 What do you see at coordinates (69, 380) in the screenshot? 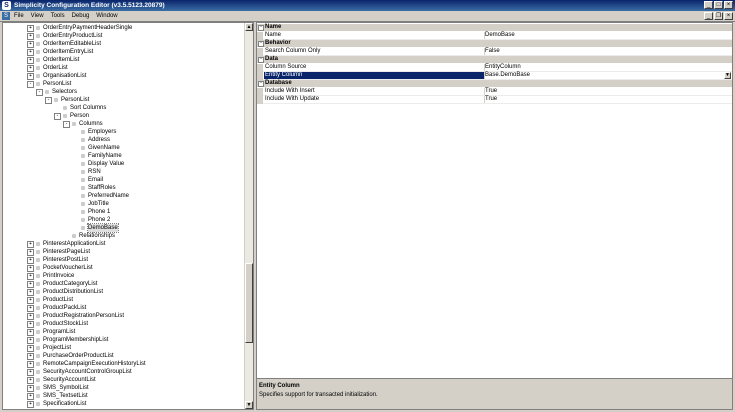
I see `tree-item-label: SecurityAccountList` at bounding box center [69, 380].